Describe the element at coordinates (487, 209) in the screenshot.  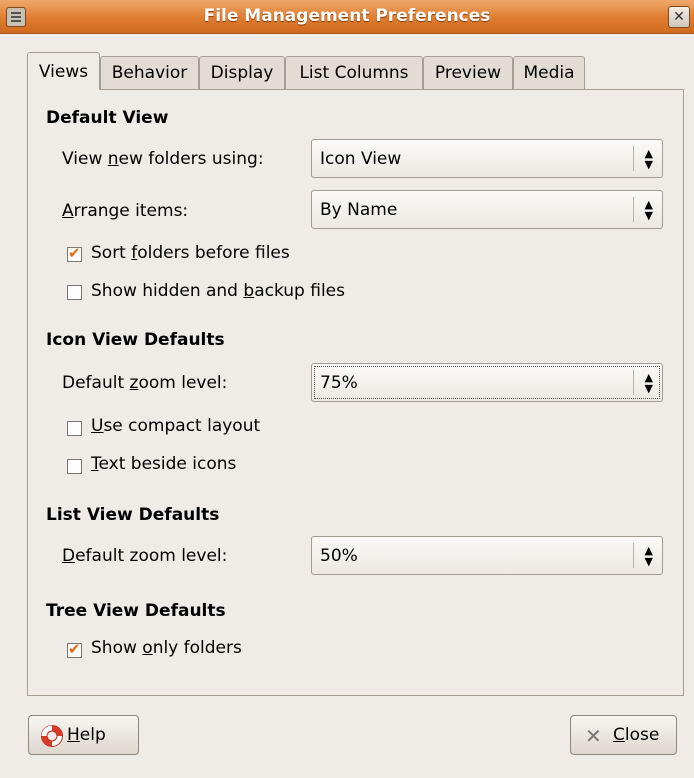
I see `arrange-items-select: By Name ▲ ▼` at that location.